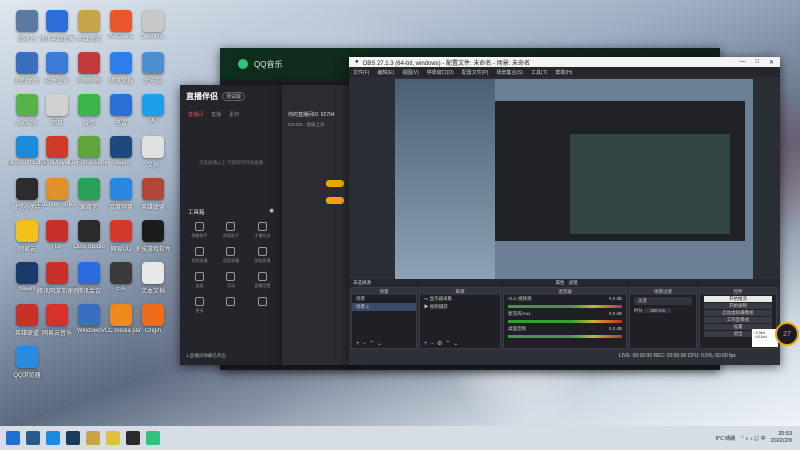 This screenshot has width=800, height=450. What do you see at coordinates (153, 152) in the screenshot?
I see `desktop-icon: 文档` at bounding box center [153, 152].